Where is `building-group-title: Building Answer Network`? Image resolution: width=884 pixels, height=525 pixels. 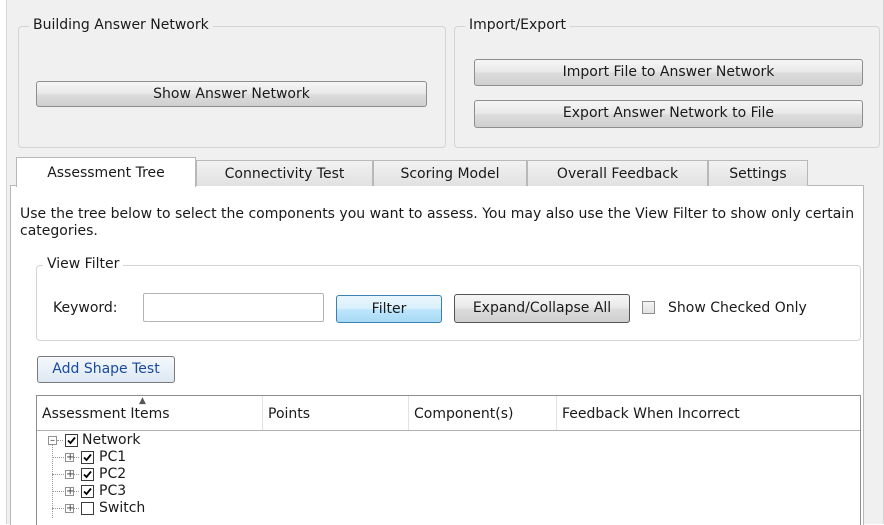
building-group-title: Building Answer Network is located at coordinates (121, 25).